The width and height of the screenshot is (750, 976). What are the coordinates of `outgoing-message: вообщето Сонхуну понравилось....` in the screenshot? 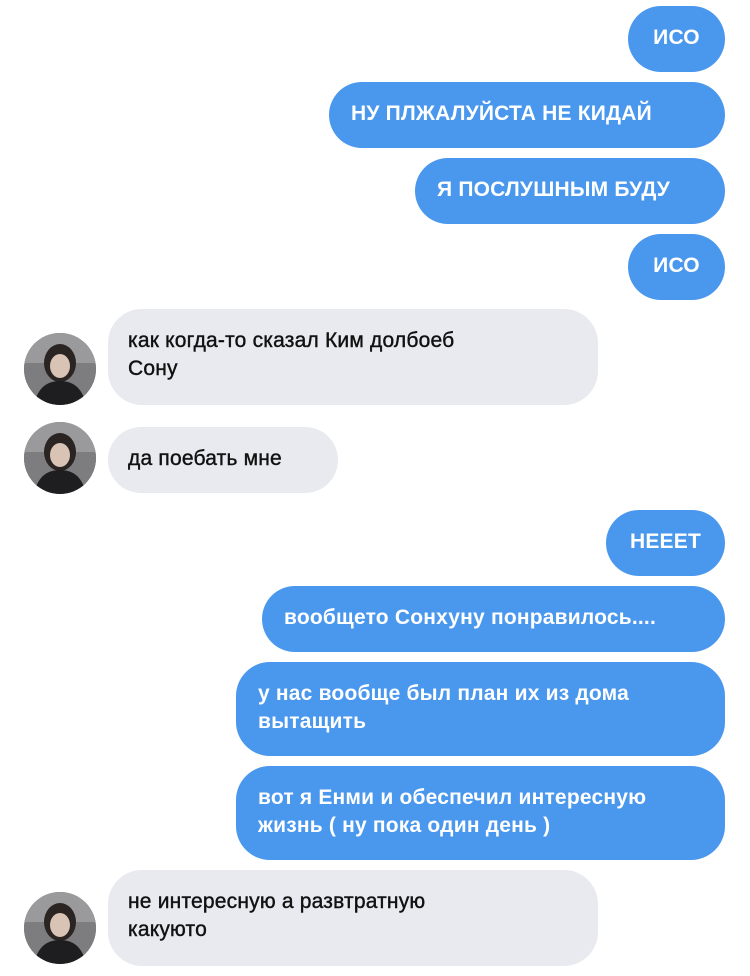 It's located at (493, 619).